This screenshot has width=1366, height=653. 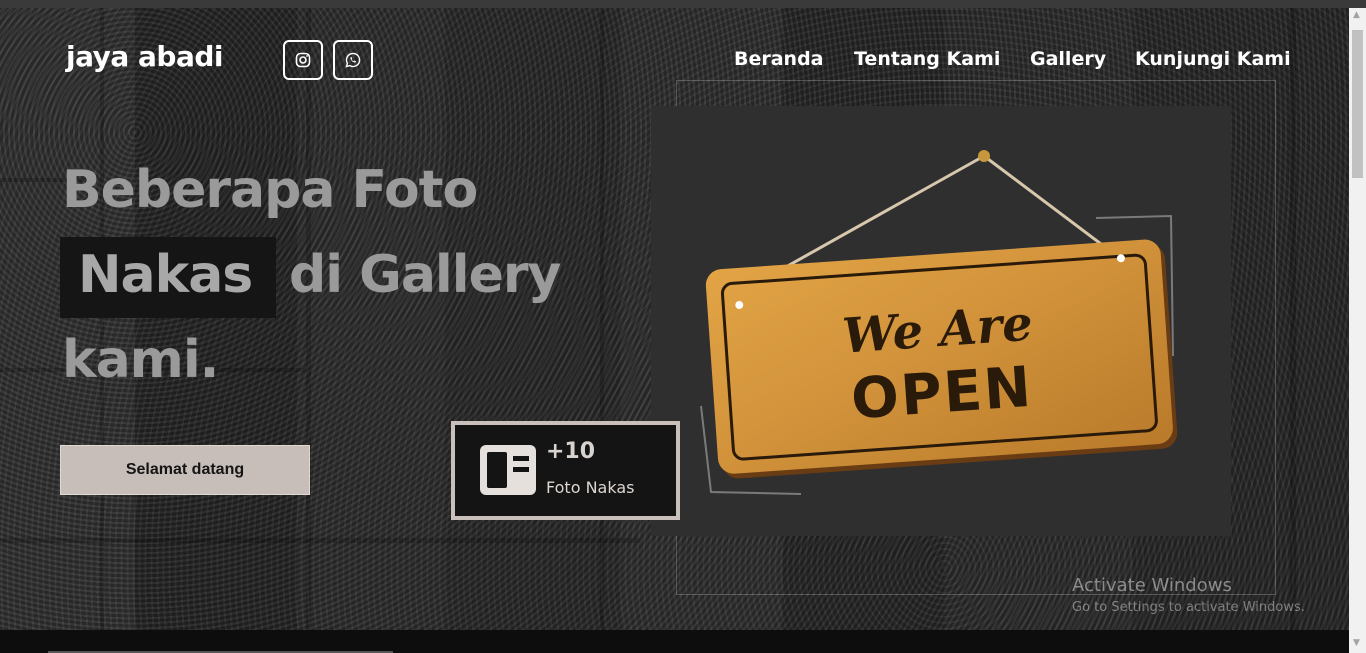 What do you see at coordinates (571, 451) in the screenshot?
I see `photo-count-number: +10` at bounding box center [571, 451].